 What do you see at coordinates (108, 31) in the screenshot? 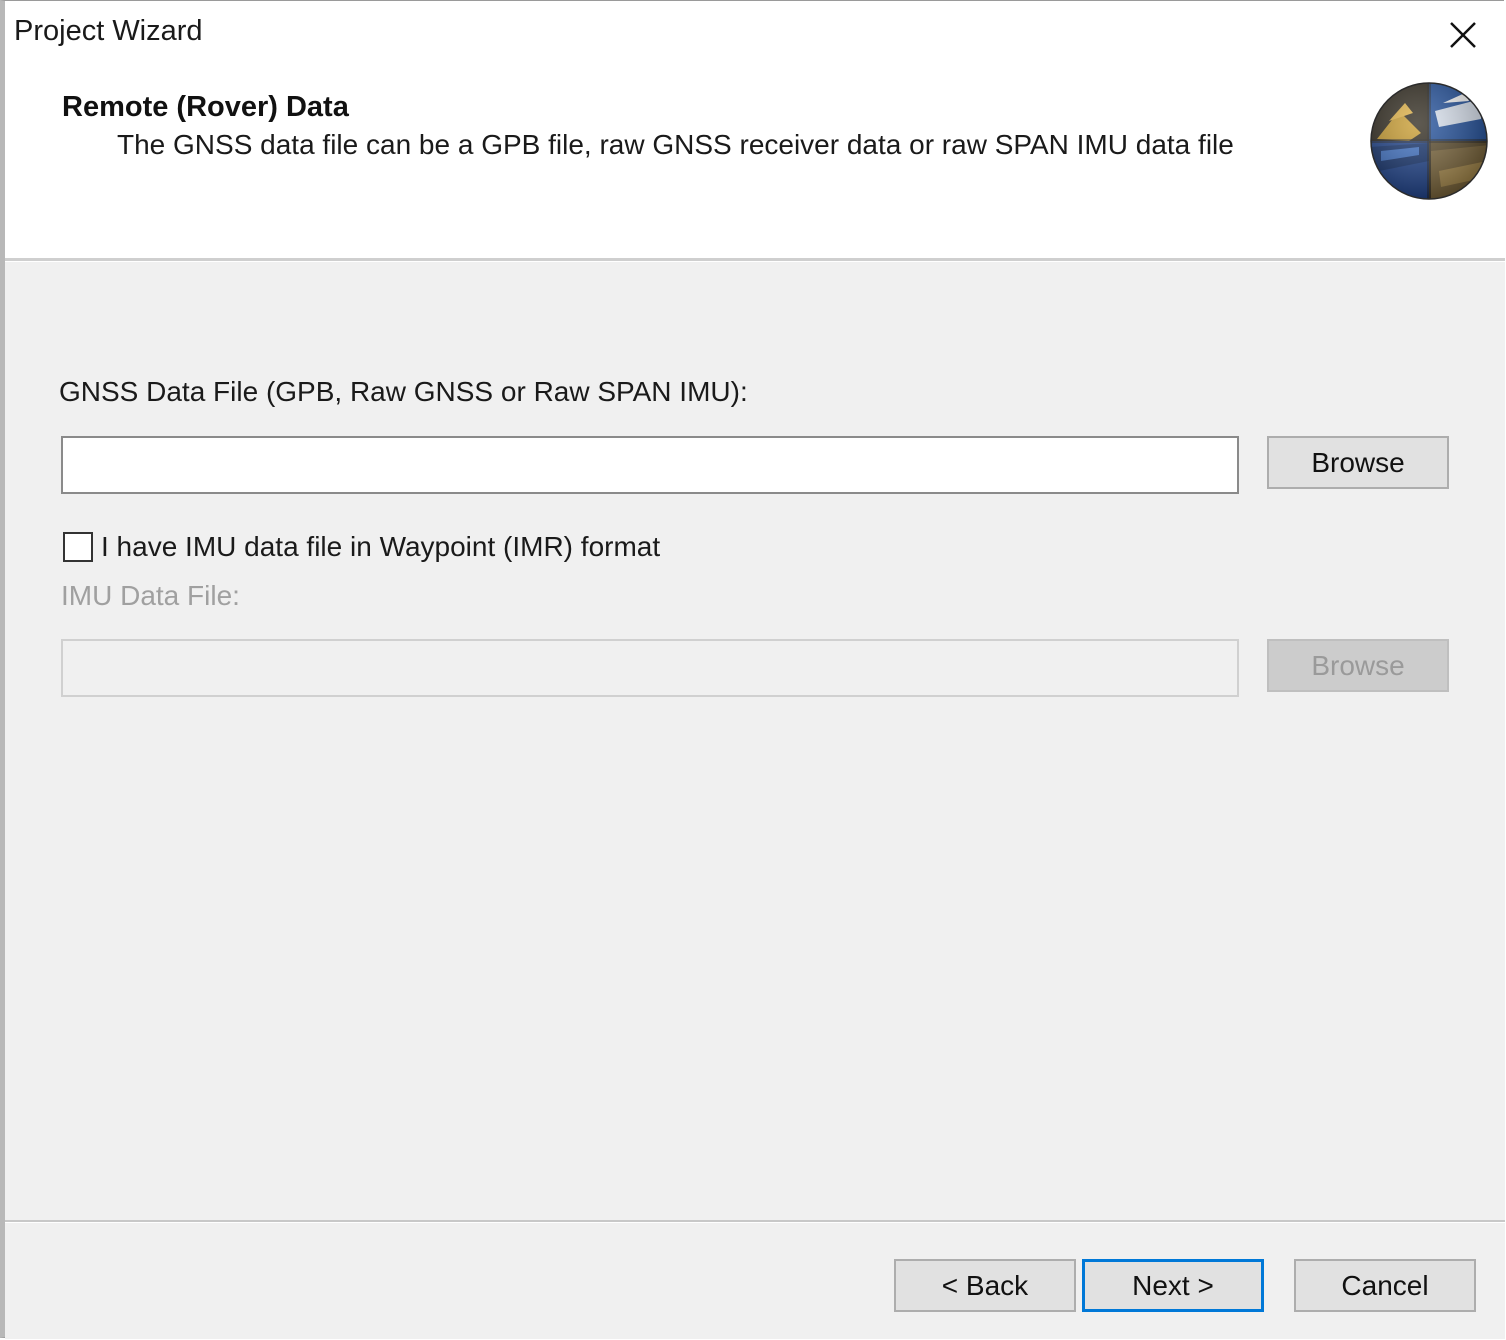
I see `window-title: Project Wizard` at bounding box center [108, 31].